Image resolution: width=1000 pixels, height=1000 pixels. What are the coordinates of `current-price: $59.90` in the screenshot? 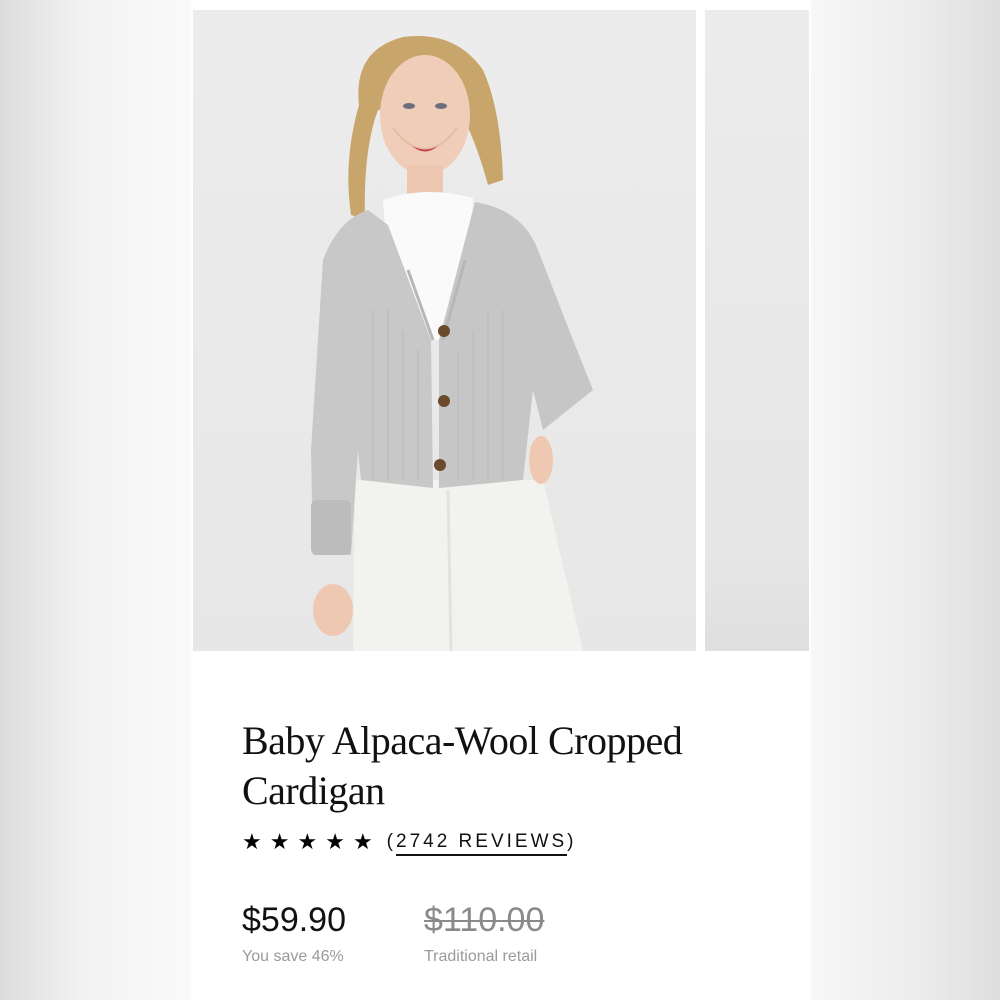 It's located at (294, 920).